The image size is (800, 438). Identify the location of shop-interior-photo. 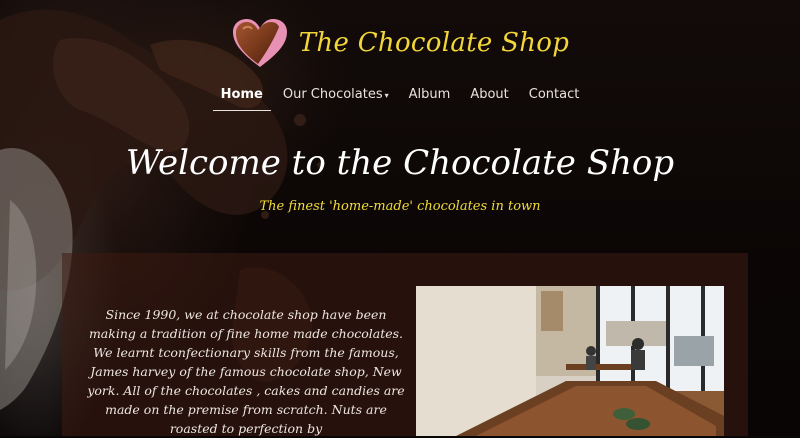
(570, 361).